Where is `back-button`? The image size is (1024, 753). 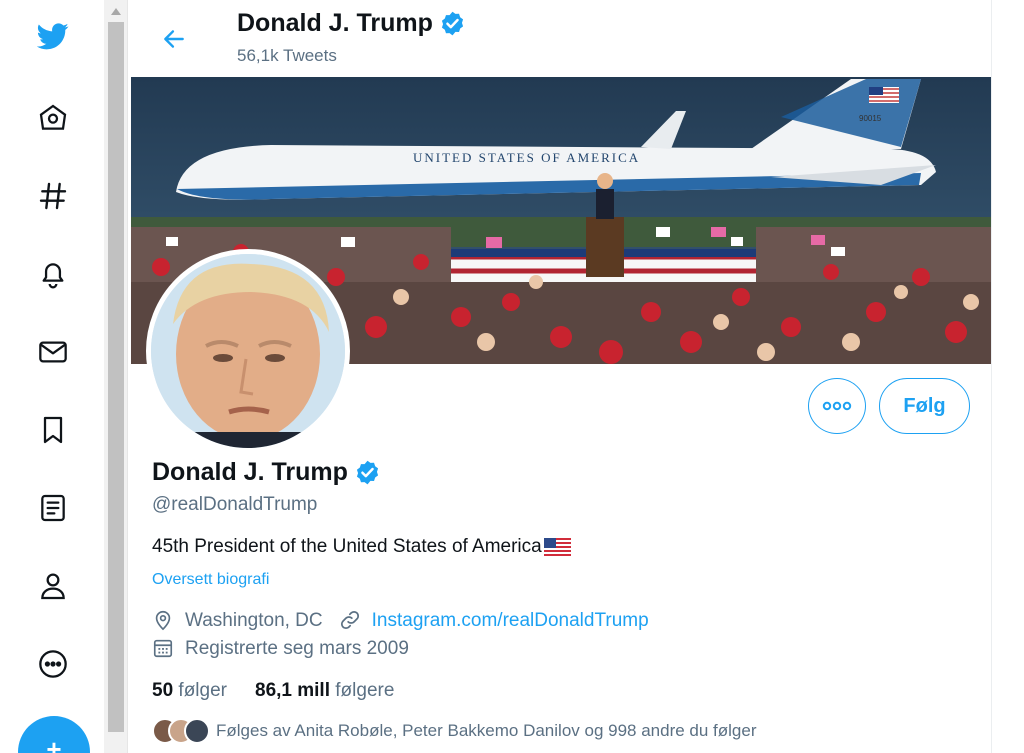
back-button is located at coordinates (174, 39).